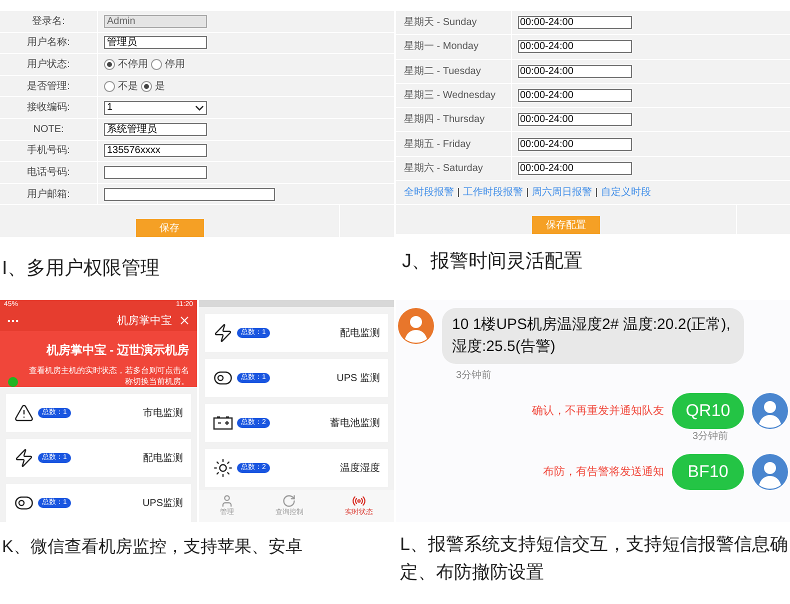 This screenshot has height=604, width=790. Describe the element at coordinates (227, 501) in the screenshot. I see `user-icon` at that location.